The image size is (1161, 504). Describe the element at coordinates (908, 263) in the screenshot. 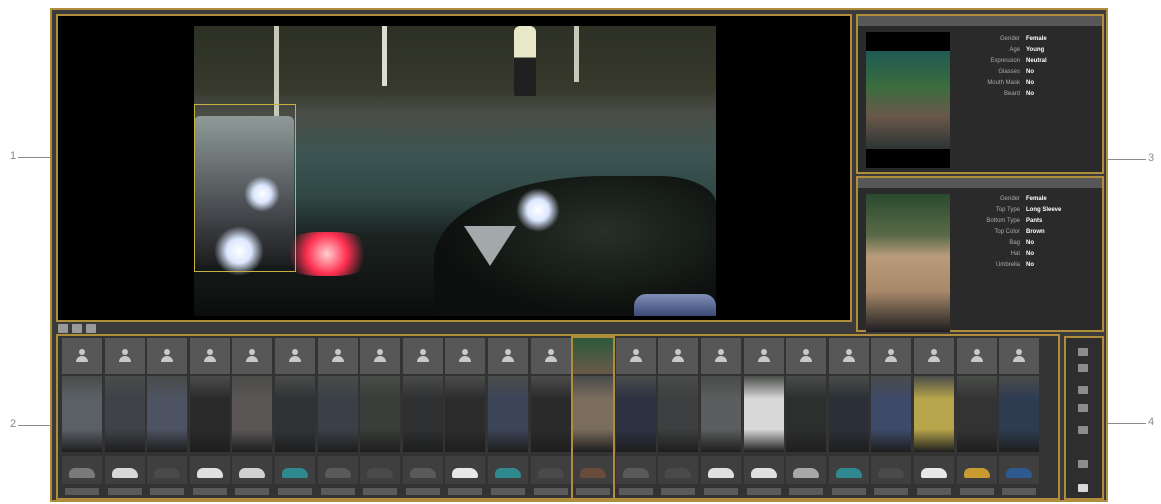

I see `body-snapshot` at that location.